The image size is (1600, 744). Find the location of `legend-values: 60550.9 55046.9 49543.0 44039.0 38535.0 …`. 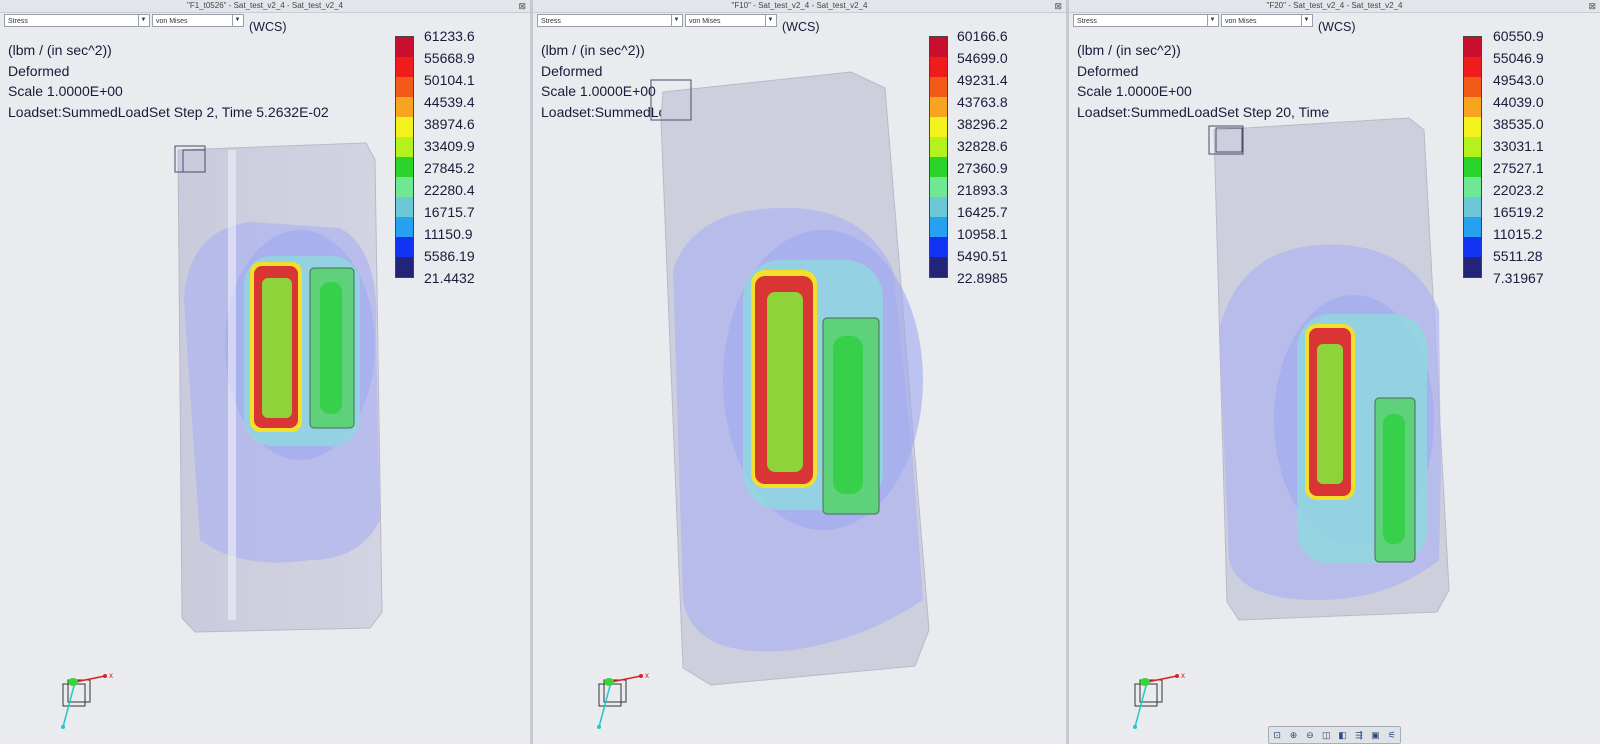

legend-values: 60550.9 55046.9 49543.0 44039.0 38535.0 … is located at coordinates (1518, 157).